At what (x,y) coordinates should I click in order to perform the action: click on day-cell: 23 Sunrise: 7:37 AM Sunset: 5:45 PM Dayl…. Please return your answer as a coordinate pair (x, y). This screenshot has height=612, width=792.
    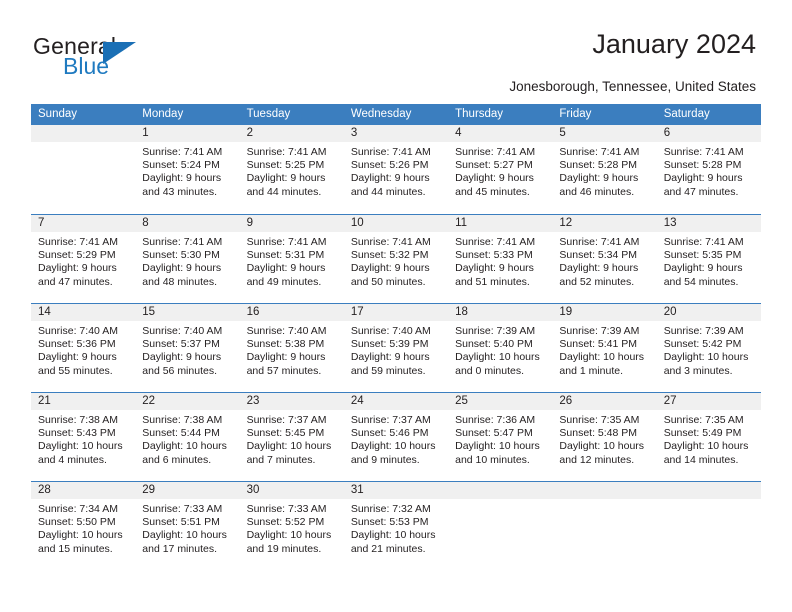
    Looking at the image, I should click on (291, 437).